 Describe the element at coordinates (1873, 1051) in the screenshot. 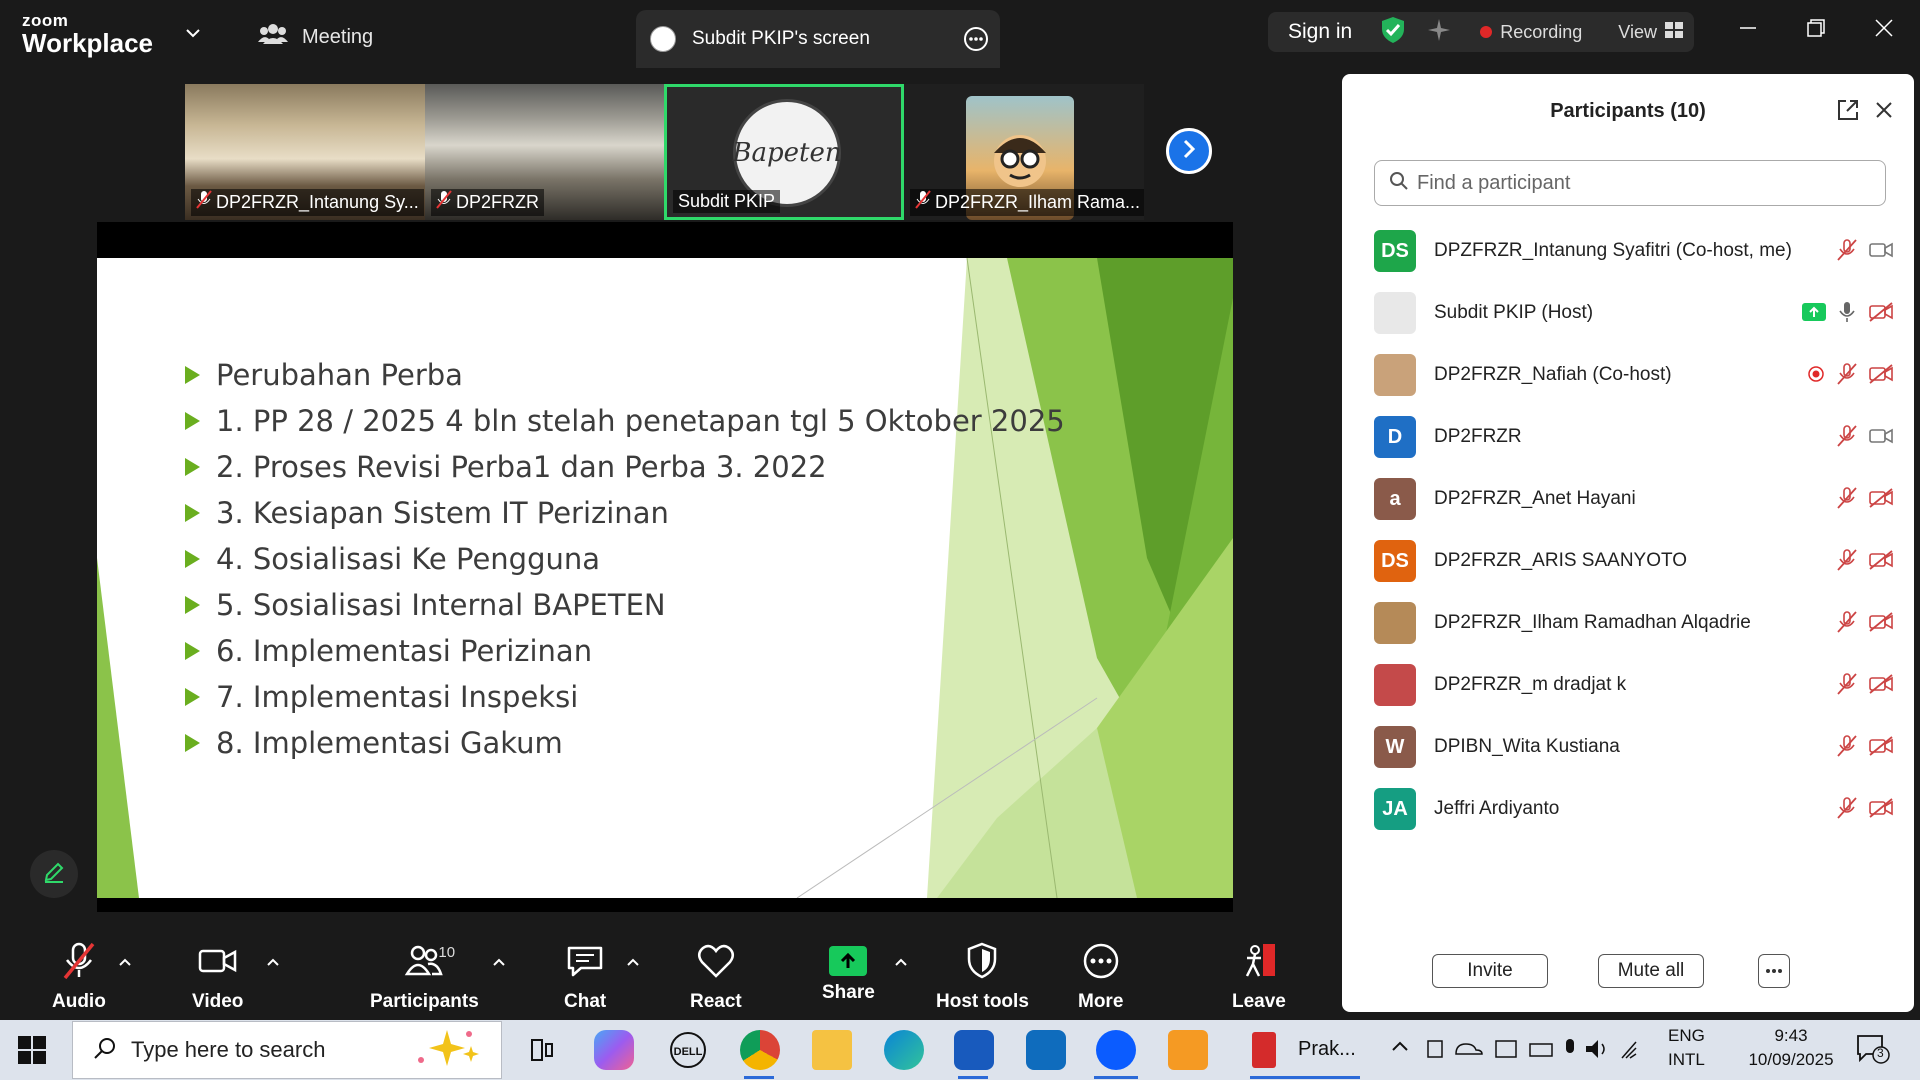

I see `notification-icon: 3` at that location.